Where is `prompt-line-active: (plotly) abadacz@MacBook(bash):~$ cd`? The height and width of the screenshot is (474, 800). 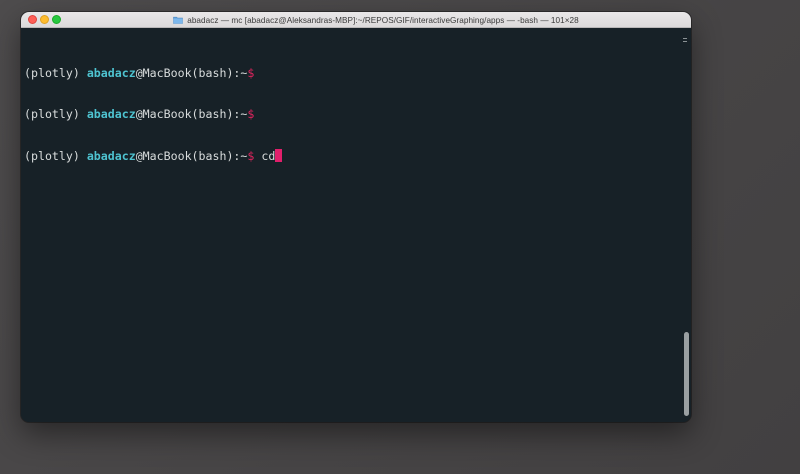
prompt-line-active: (plotly) abadacz@MacBook(bash):~$ cd is located at coordinates (153, 155).